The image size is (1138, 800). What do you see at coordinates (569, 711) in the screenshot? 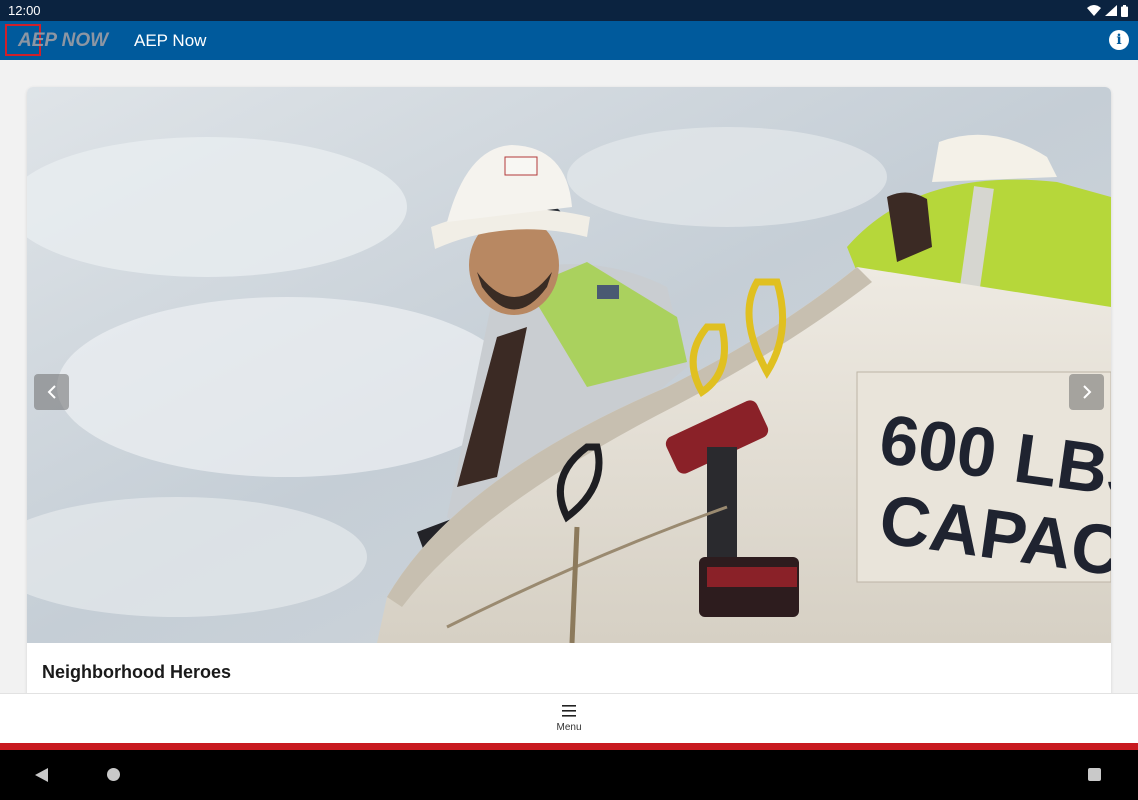
I see `hamburger-icon` at bounding box center [569, 711].